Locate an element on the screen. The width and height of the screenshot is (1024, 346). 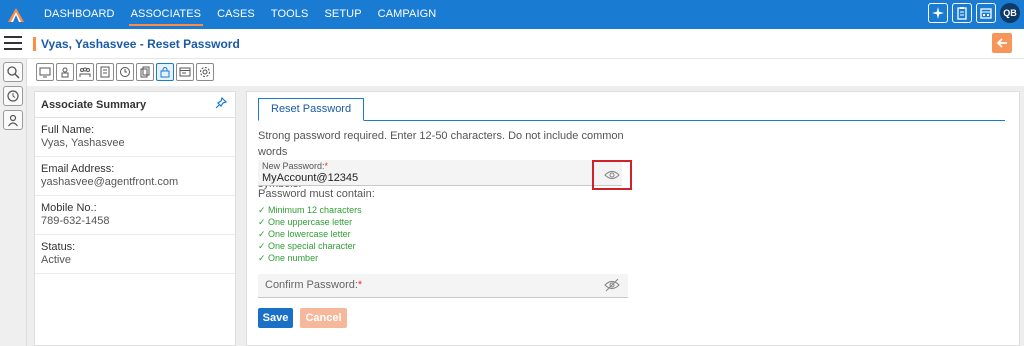
back-arrow-icon is located at coordinates (1002, 43).